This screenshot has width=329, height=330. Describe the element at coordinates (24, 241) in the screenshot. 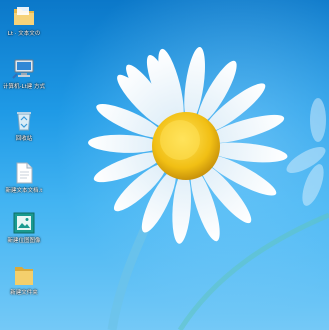

I see `desktop-icon-label: 新建位图图像` at that location.